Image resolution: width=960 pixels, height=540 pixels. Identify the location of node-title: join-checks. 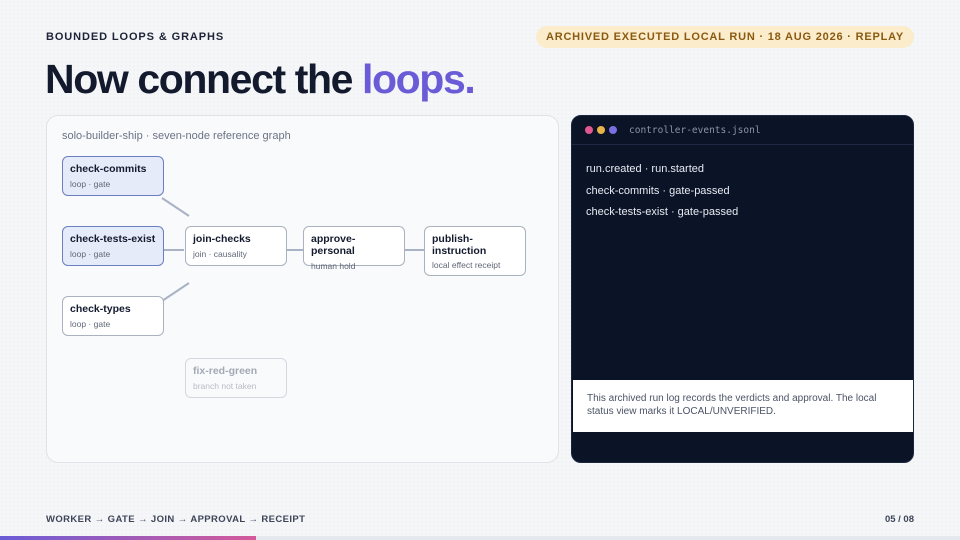
(222, 239).